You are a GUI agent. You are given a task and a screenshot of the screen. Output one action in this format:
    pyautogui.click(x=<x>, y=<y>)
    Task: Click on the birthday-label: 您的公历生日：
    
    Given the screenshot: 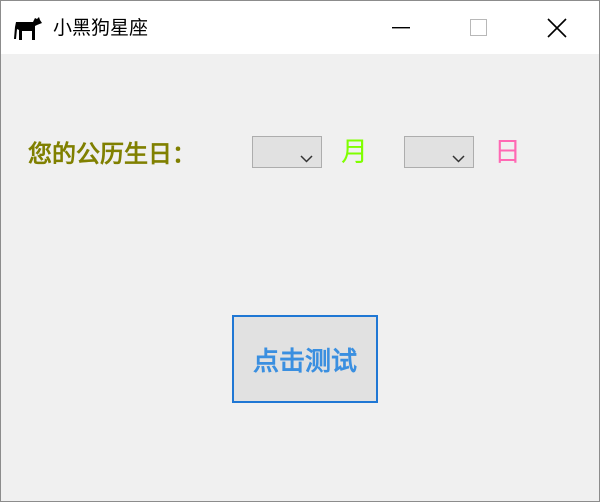 What is the action you would take?
    pyautogui.click(x=112, y=153)
    